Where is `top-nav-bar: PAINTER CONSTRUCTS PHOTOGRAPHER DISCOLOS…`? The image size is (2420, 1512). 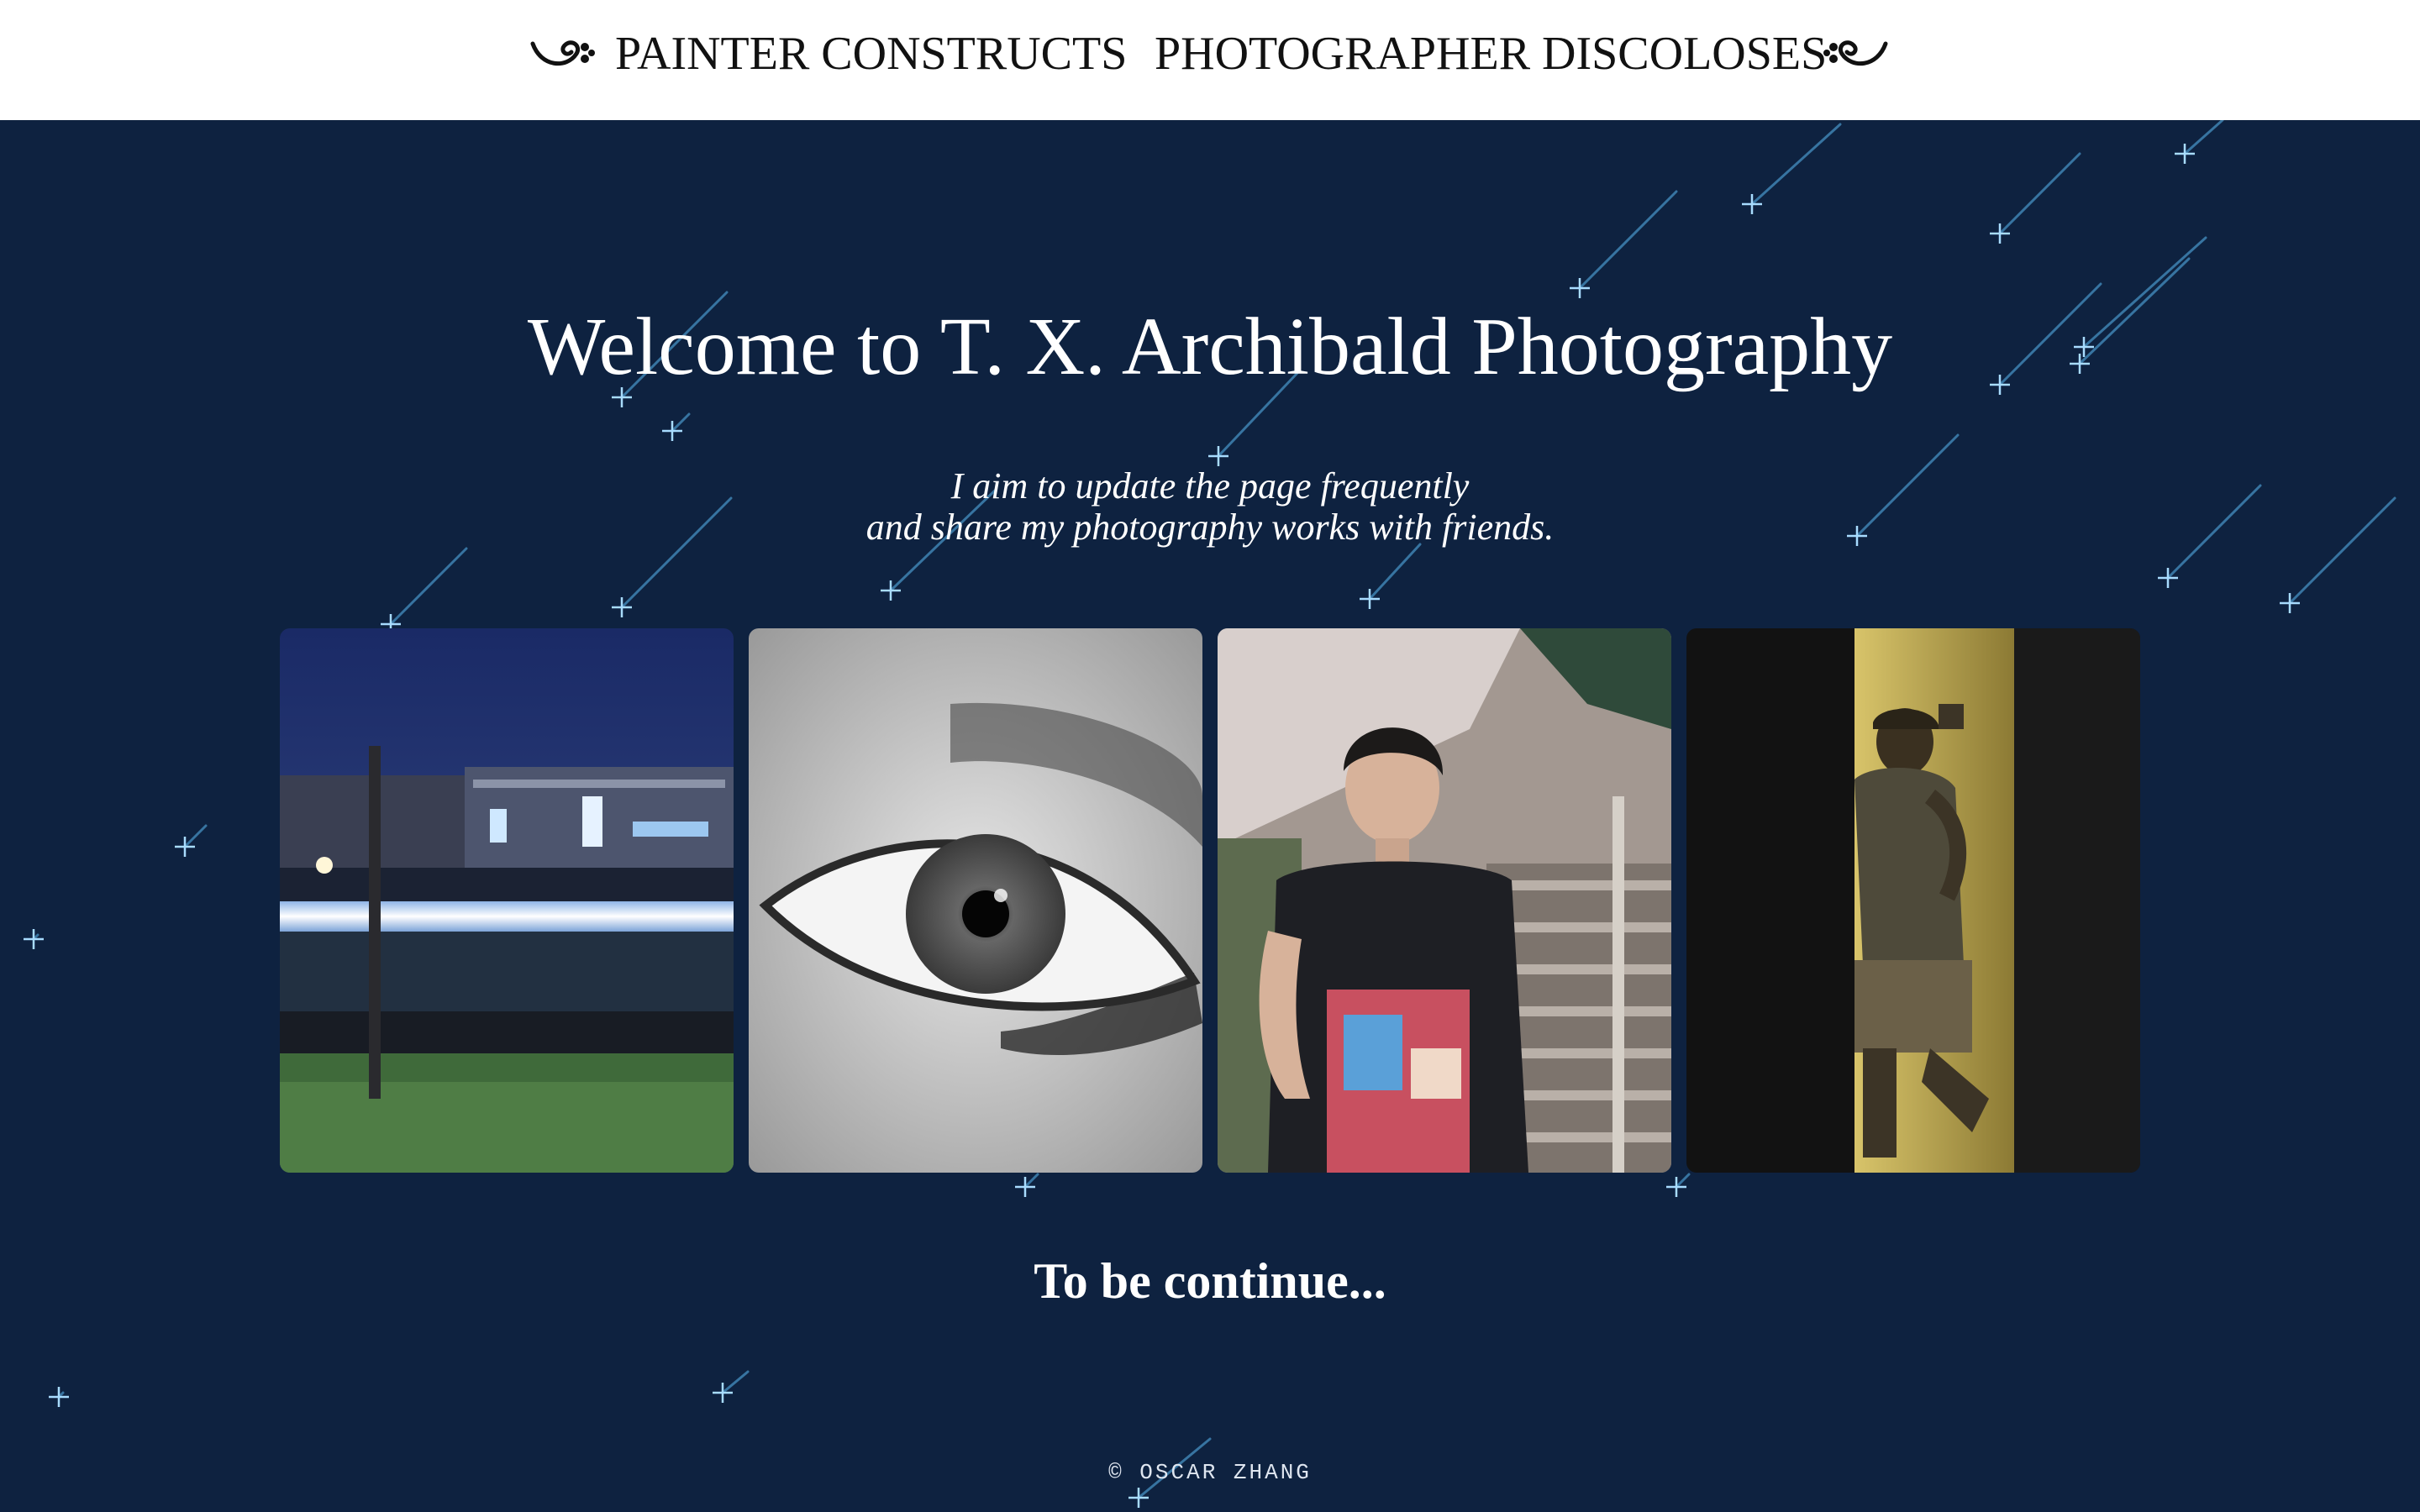 top-nav-bar: PAINTER CONSTRUCTS PHOTOGRAPHER DISCOLOS… is located at coordinates (1210, 60).